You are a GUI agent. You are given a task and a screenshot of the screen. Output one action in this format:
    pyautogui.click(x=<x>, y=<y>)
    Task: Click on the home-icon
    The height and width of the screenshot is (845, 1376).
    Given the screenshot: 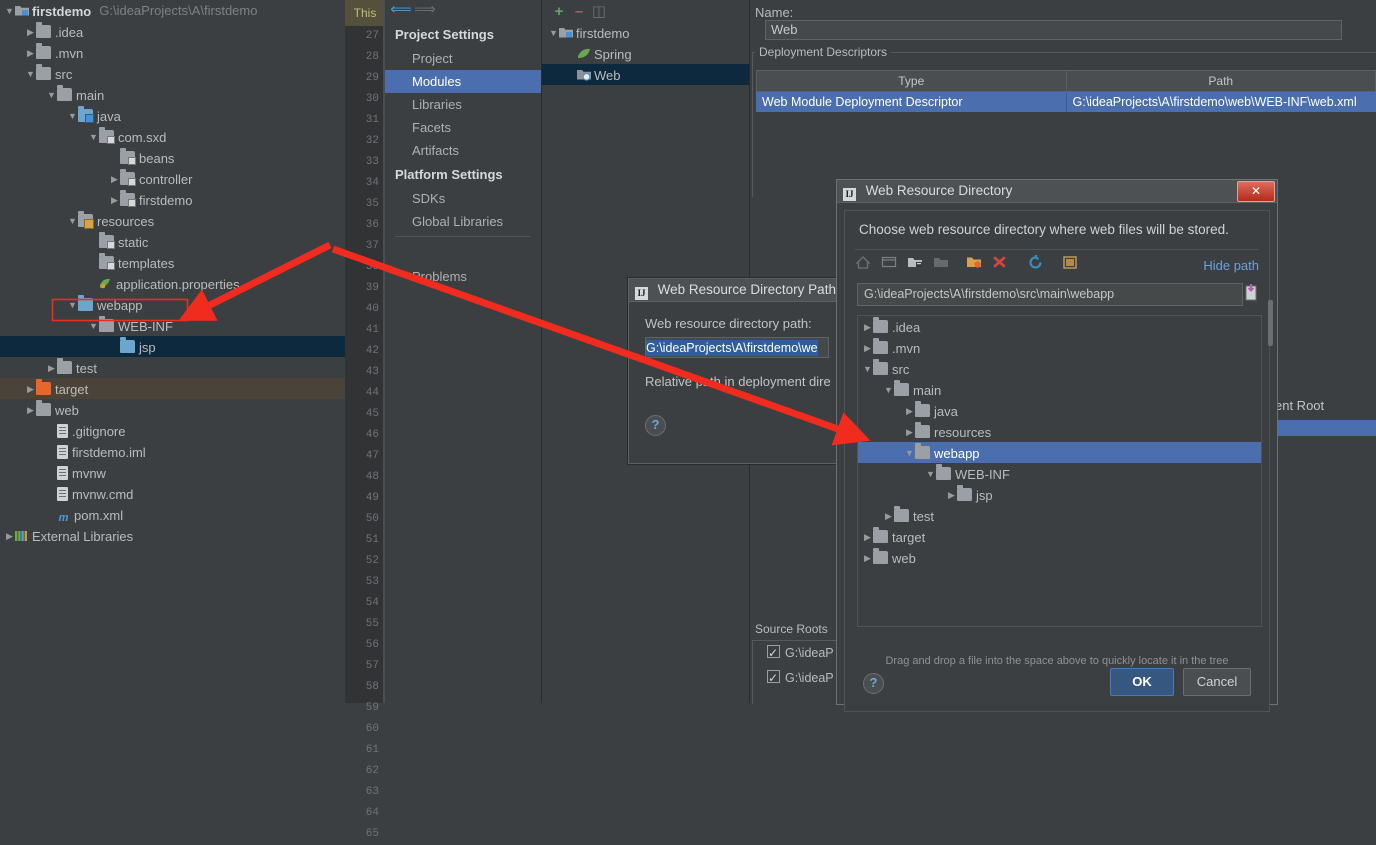 What is the action you would take?
    pyautogui.click(x=868, y=266)
    